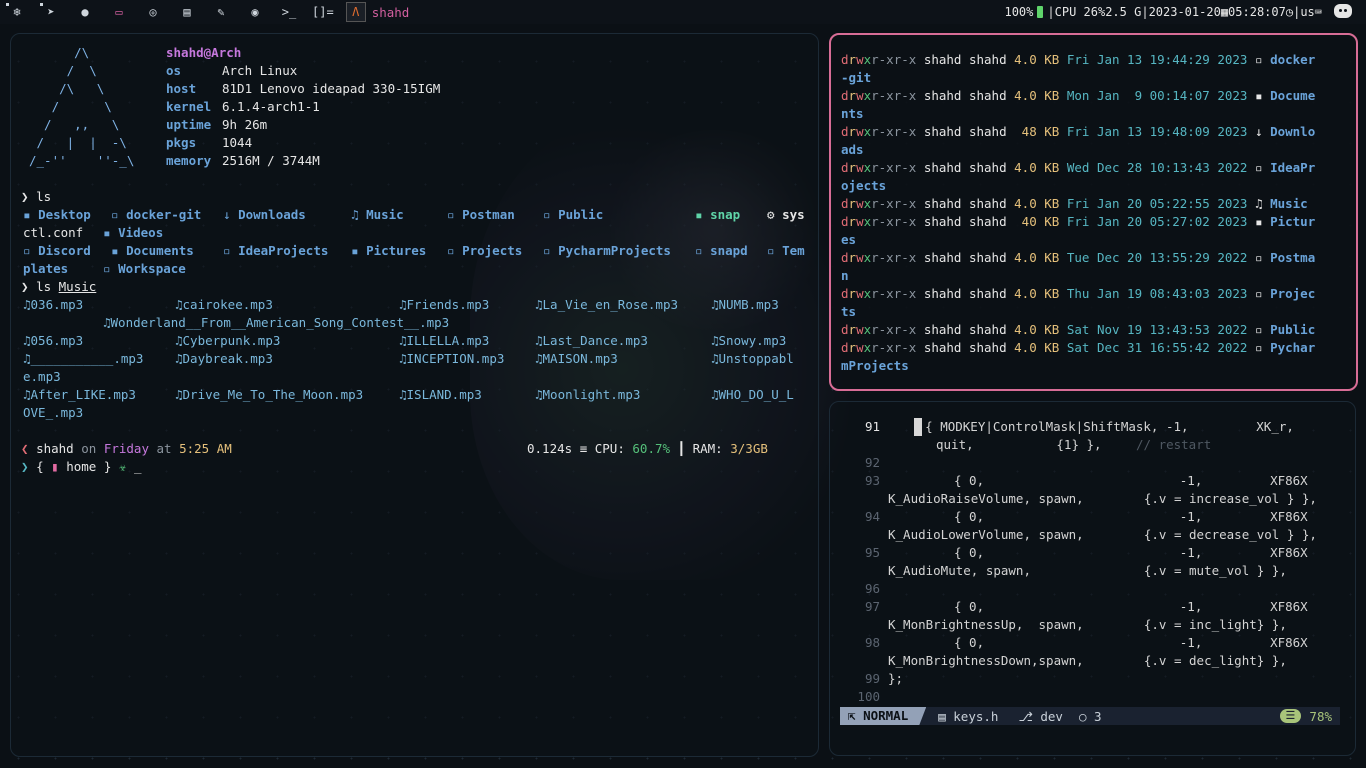 The width and height of the screenshot is (1366, 768). What do you see at coordinates (848, 311) in the screenshot?
I see `folder-name-wrap: ts` at bounding box center [848, 311].